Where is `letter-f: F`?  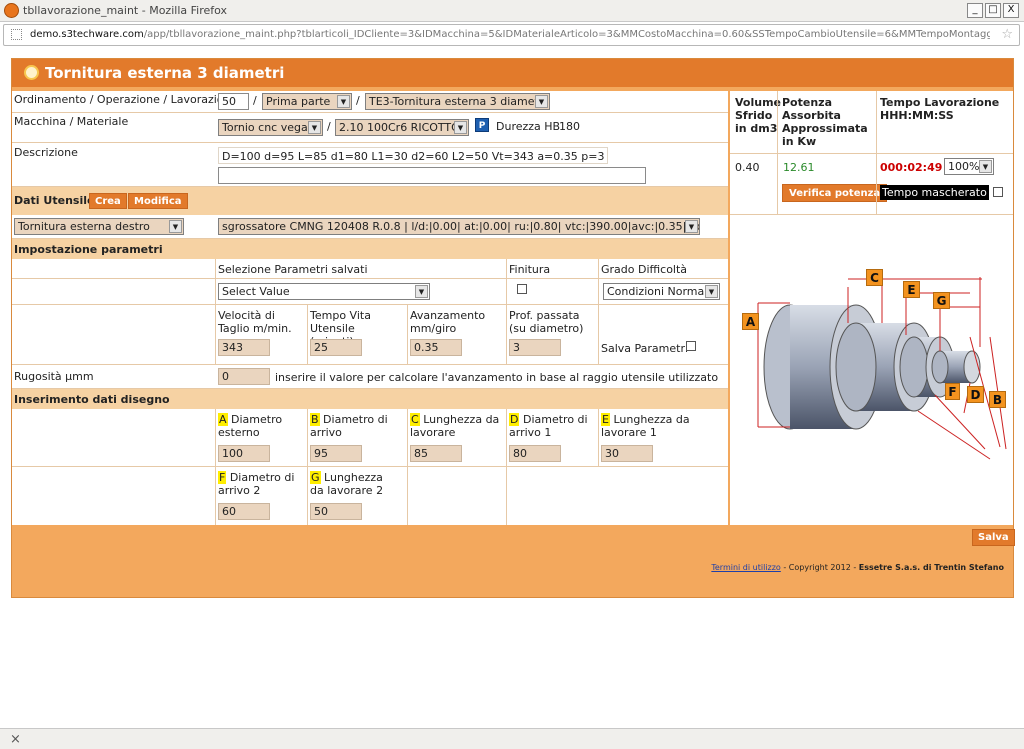
letter-f: F is located at coordinates (222, 477).